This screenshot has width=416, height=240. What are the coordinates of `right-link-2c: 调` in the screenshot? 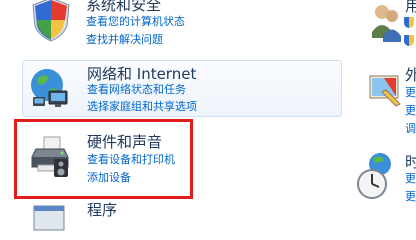 It's located at (410, 129).